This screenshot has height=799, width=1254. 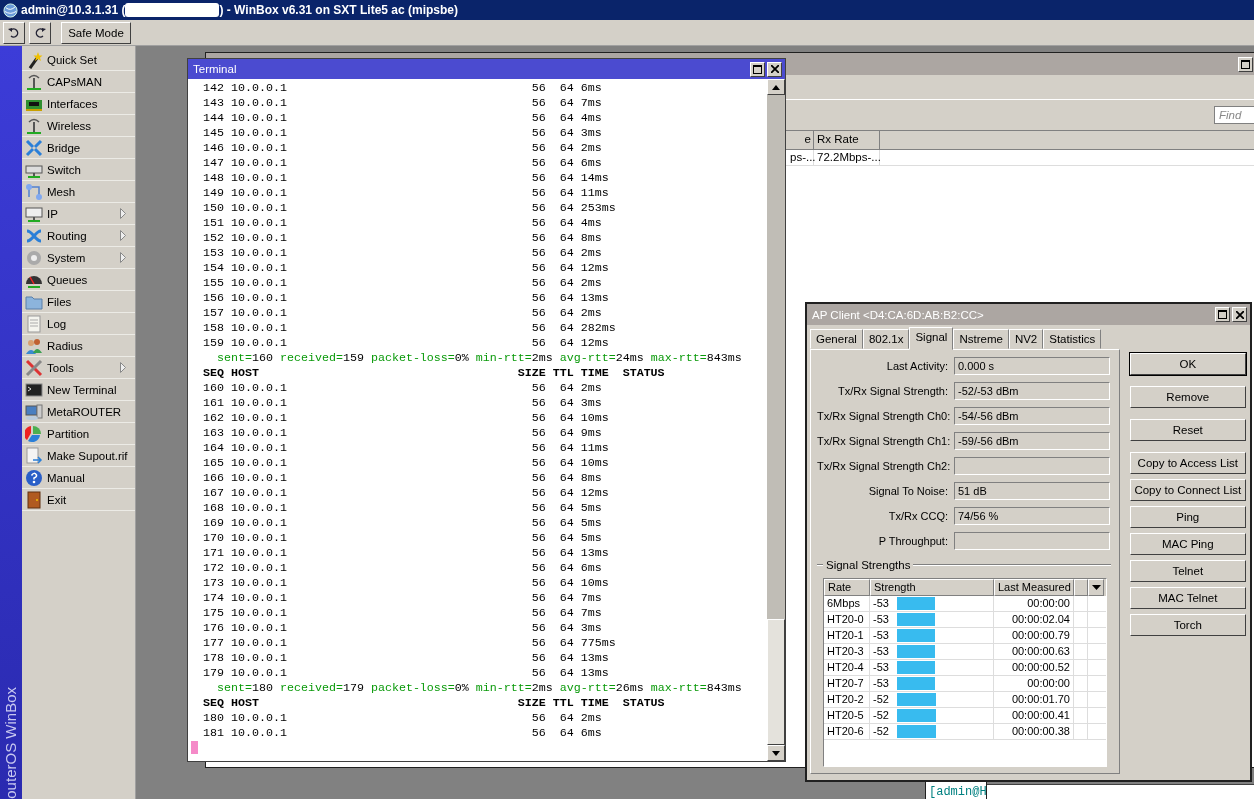 What do you see at coordinates (1187, 397) in the screenshot?
I see `dialog-button: Remove` at bounding box center [1187, 397].